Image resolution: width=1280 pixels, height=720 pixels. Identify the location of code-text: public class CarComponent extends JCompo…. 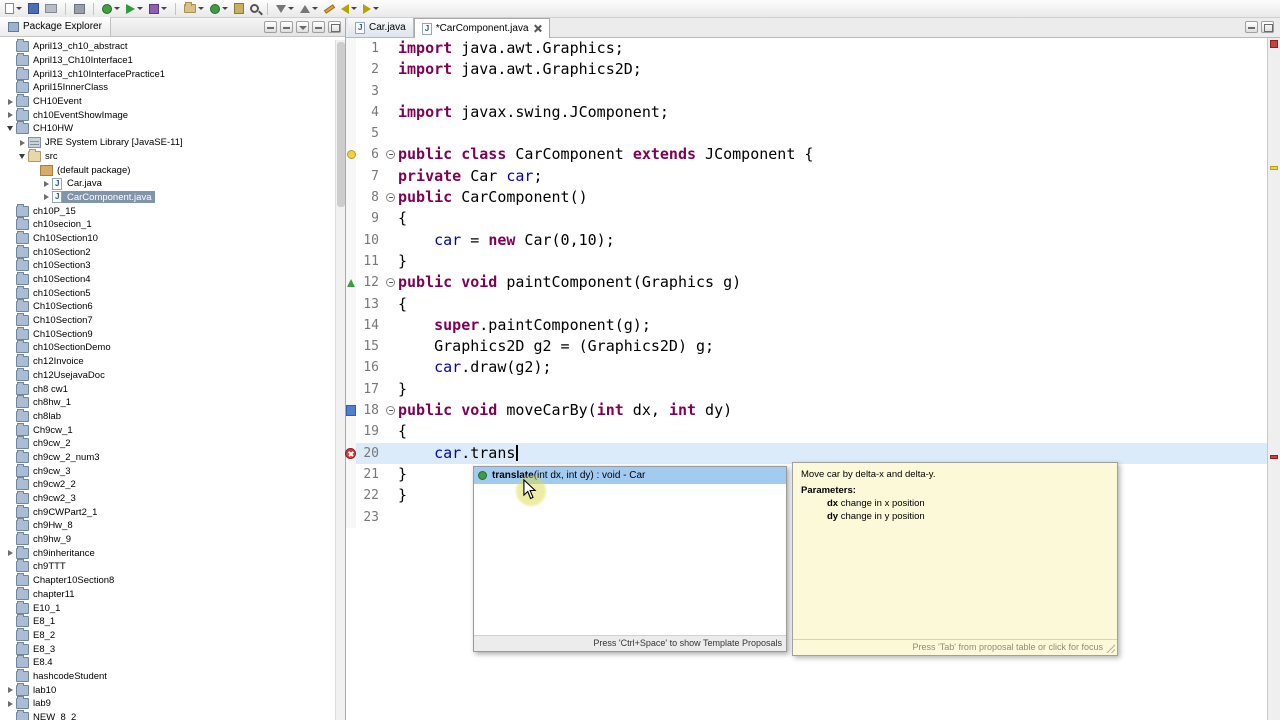
(839, 154).